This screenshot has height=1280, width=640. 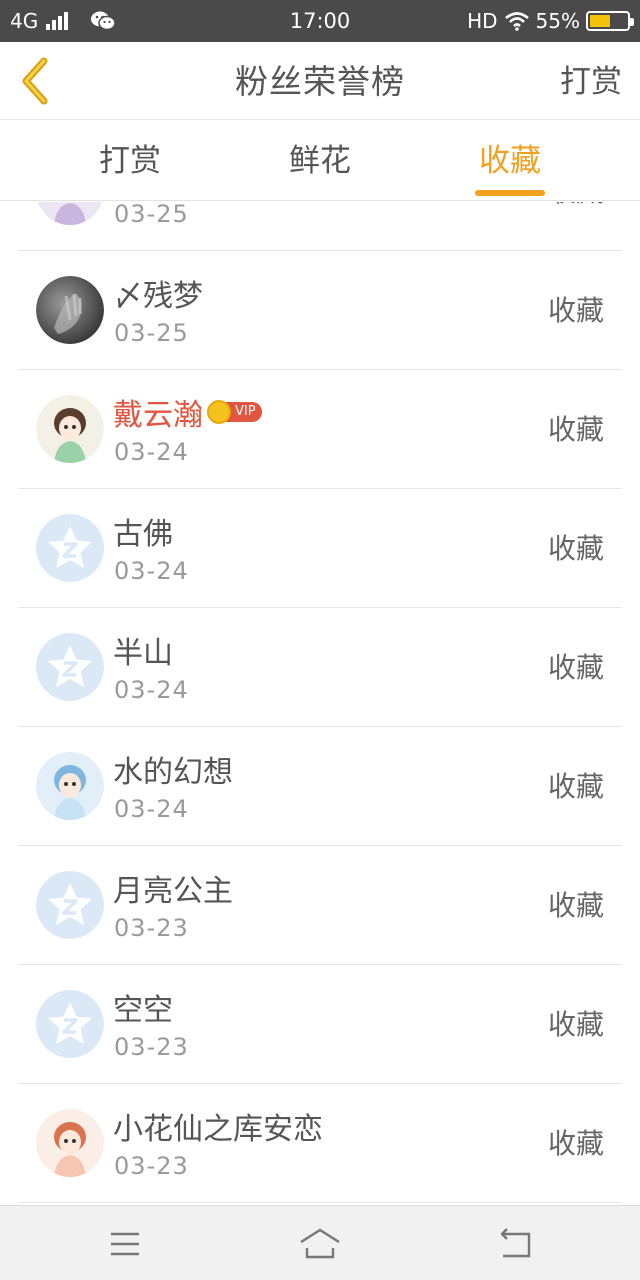 I want to click on user-name-text: 〆残梦, so click(x=158, y=296).